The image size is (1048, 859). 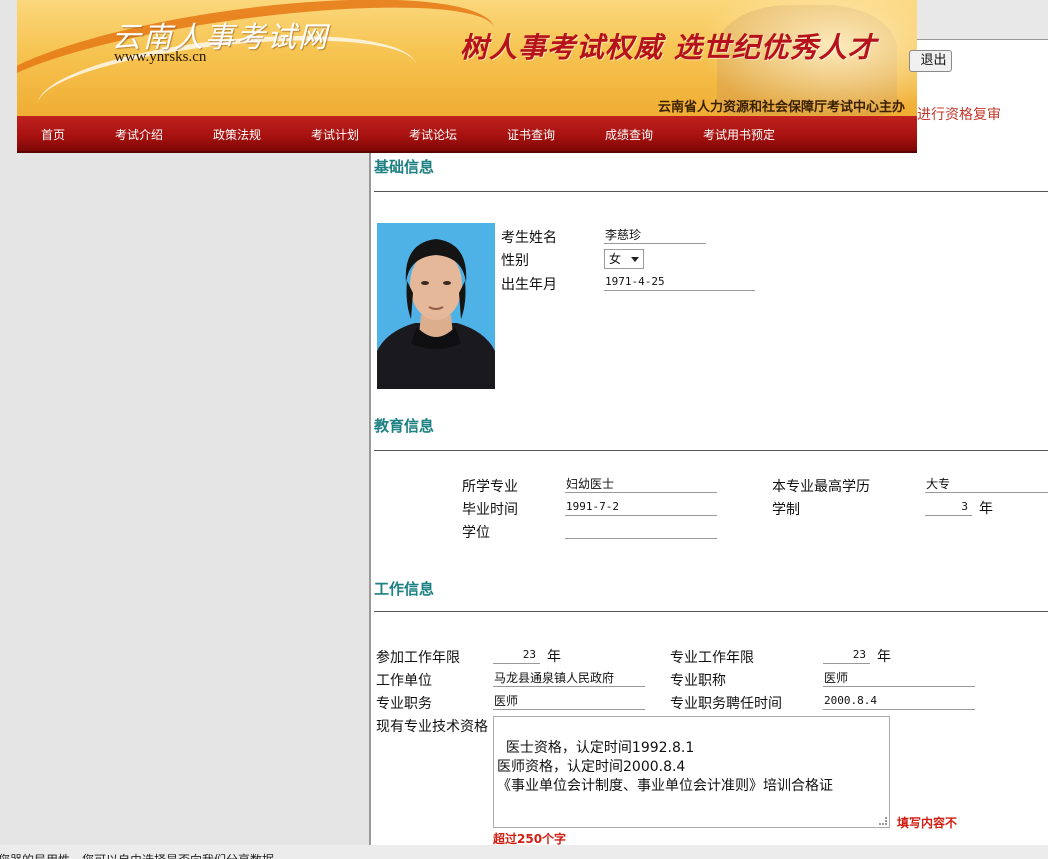 What do you see at coordinates (655, 235) in the screenshot?
I see `name-field: 李慈珍` at bounding box center [655, 235].